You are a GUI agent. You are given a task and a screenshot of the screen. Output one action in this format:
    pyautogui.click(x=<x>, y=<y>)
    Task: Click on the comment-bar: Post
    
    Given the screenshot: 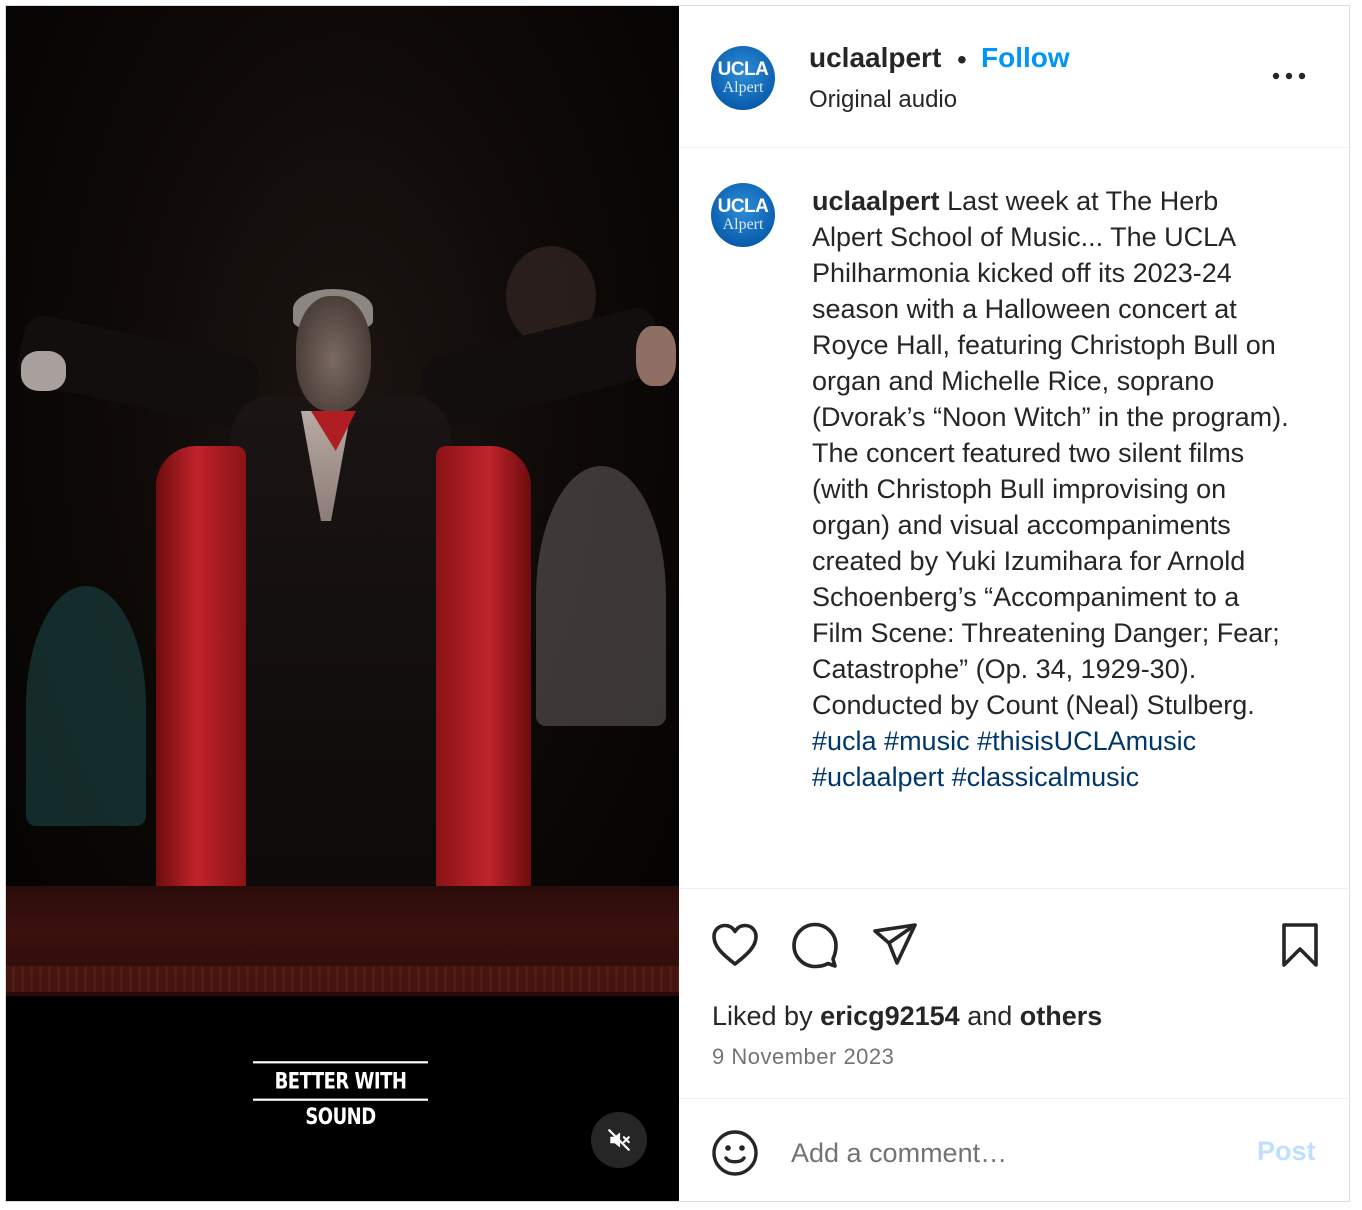 What is the action you would take?
    pyautogui.click(x=1014, y=1149)
    